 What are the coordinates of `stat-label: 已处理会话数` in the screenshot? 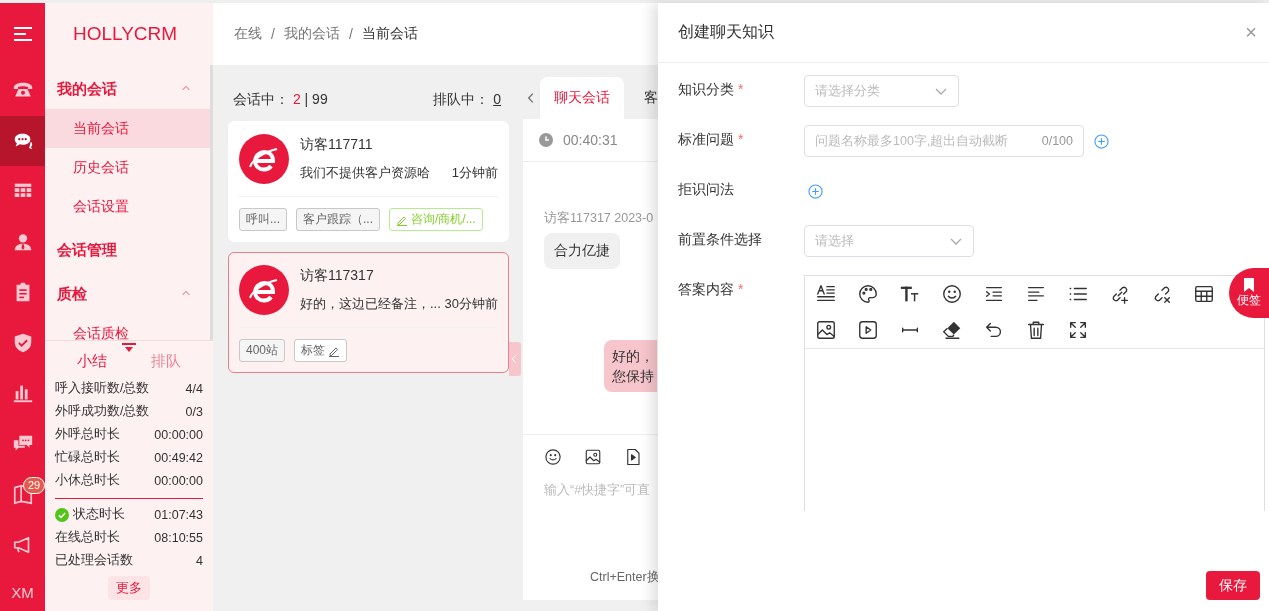 It's located at (94, 560).